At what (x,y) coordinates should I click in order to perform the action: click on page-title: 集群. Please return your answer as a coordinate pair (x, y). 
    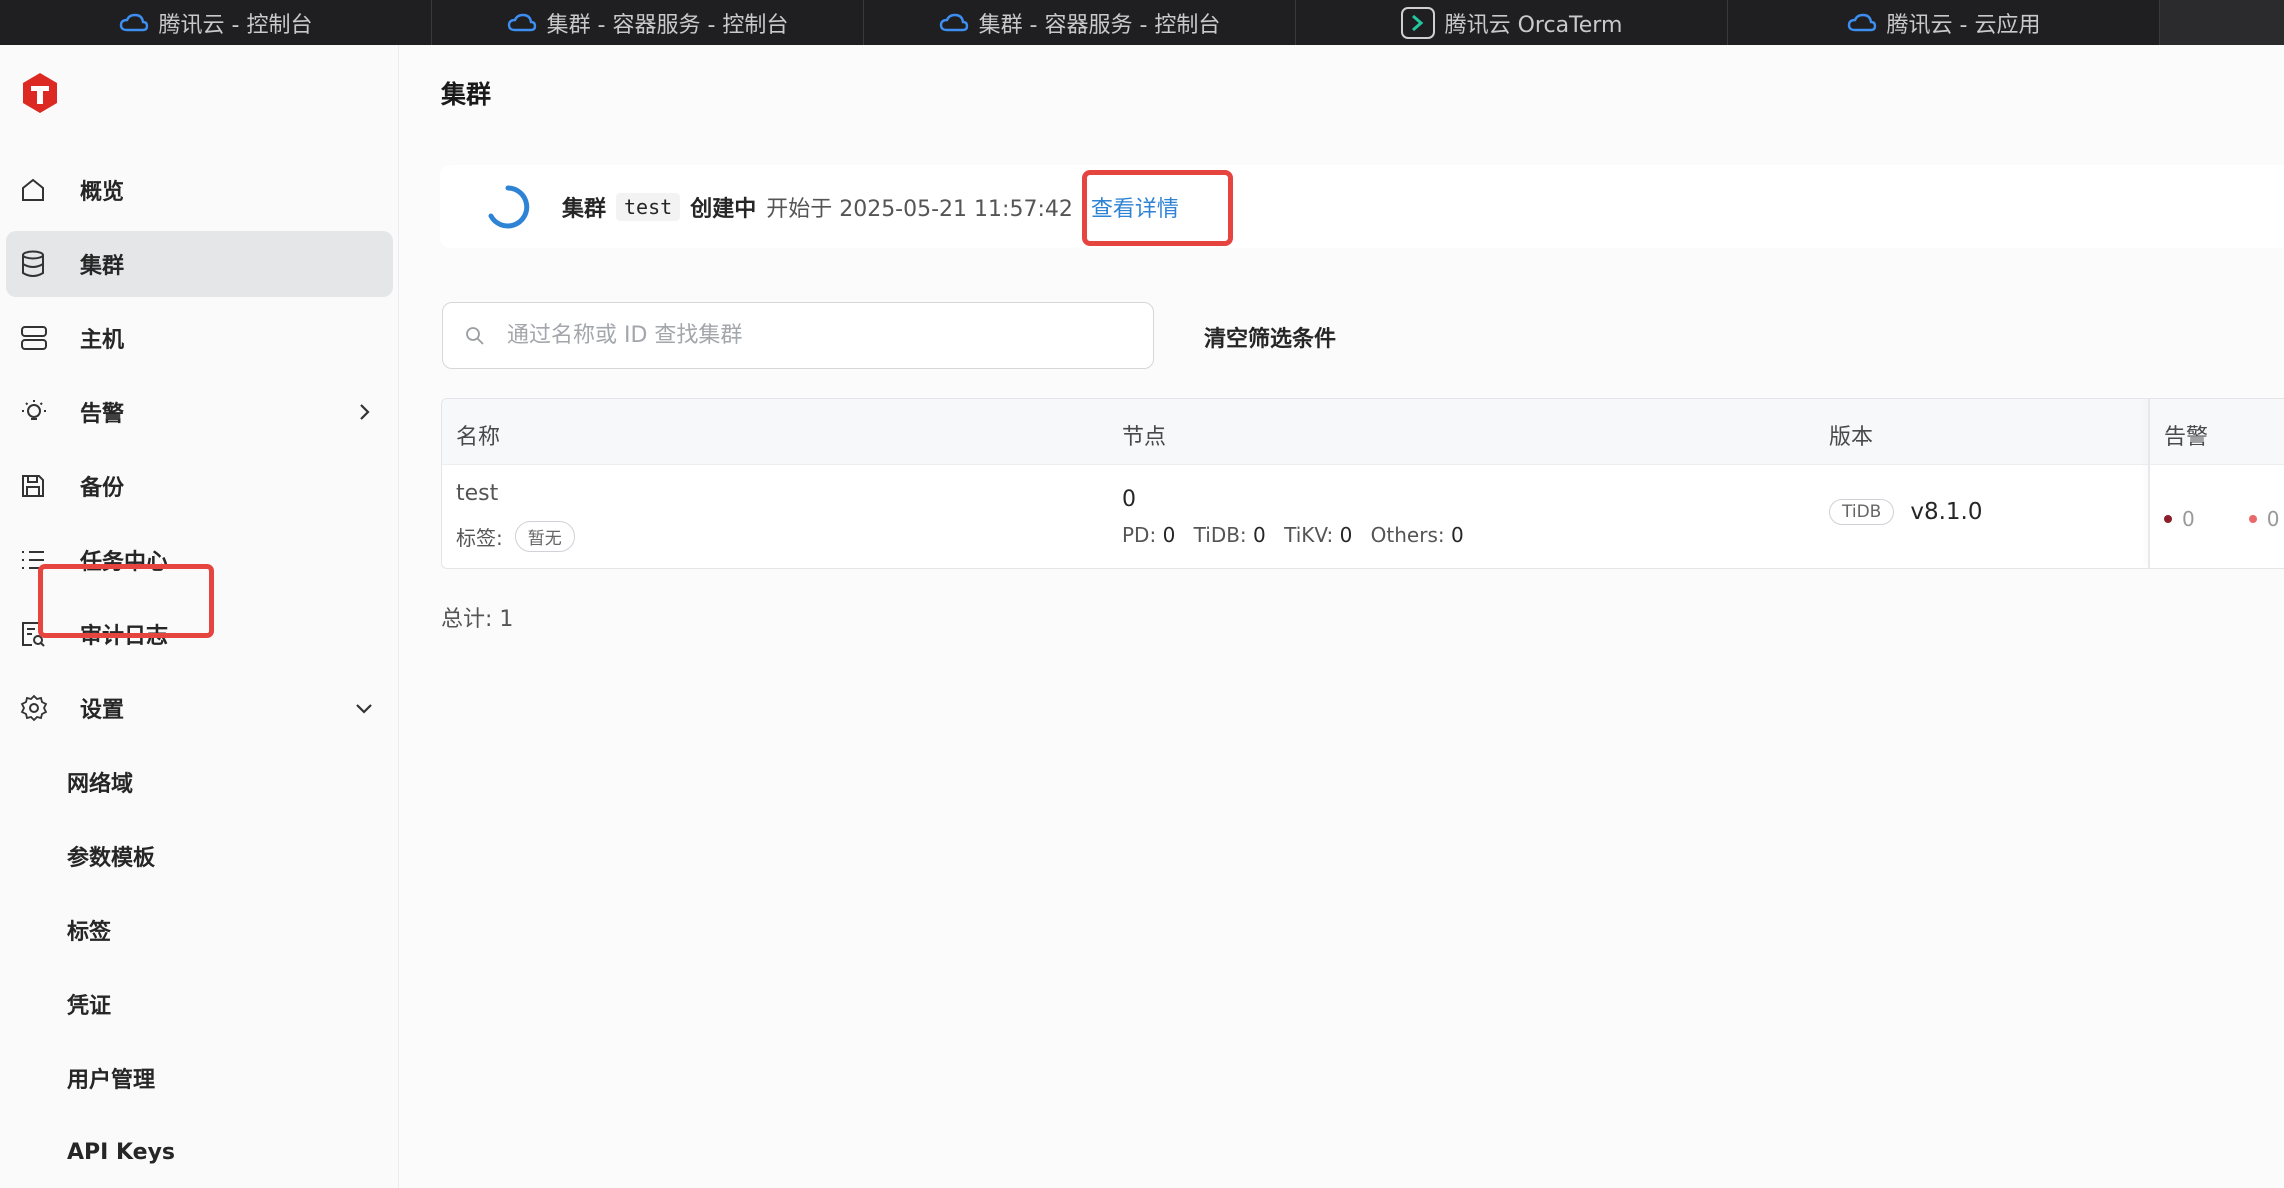
    Looking at the image, I should click on (466, 94).